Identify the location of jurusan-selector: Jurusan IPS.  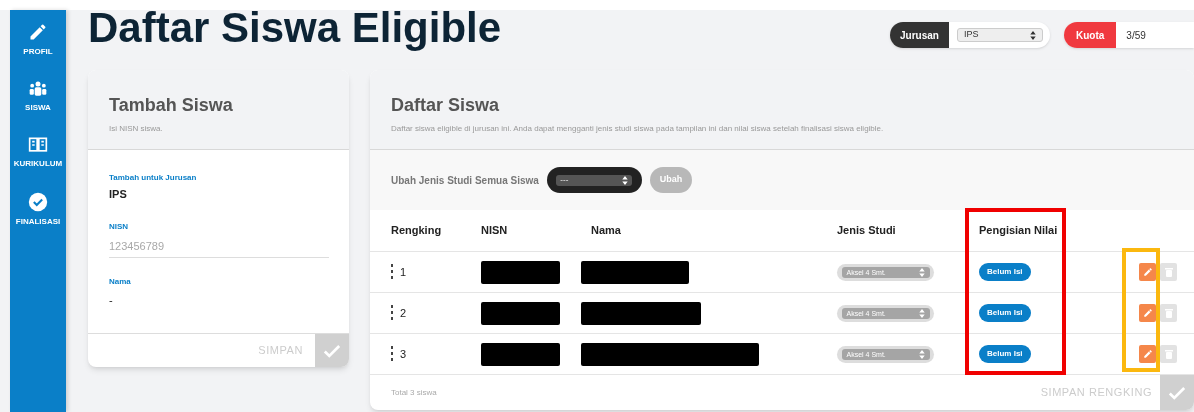
(970, 35).